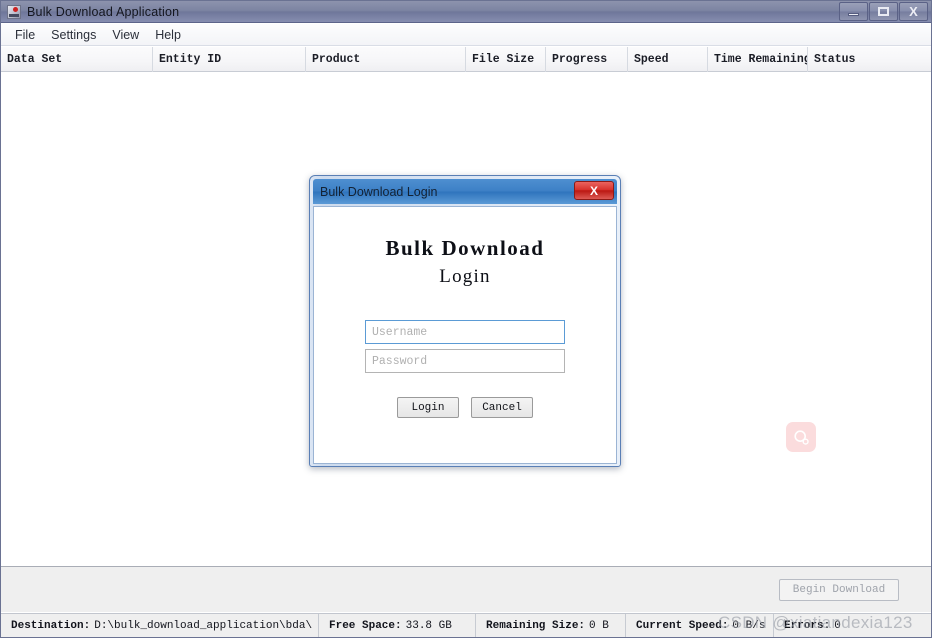 This screenshot has width=932, height=638. Describe the element at coordinates (502, 407) in the screenshot. I see `cancel-button: Cancel` at that location.